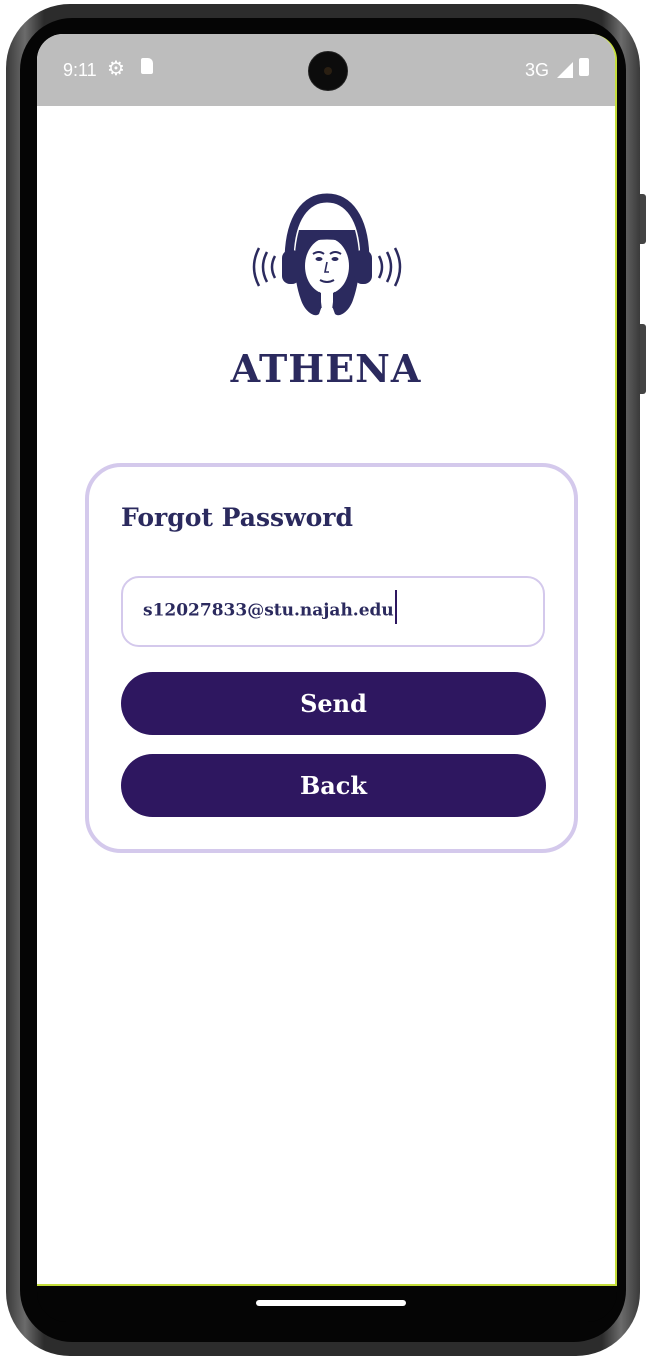 This screenshot has height=1360, width=646. I want to click on send-button: Send, so click(333, 703).